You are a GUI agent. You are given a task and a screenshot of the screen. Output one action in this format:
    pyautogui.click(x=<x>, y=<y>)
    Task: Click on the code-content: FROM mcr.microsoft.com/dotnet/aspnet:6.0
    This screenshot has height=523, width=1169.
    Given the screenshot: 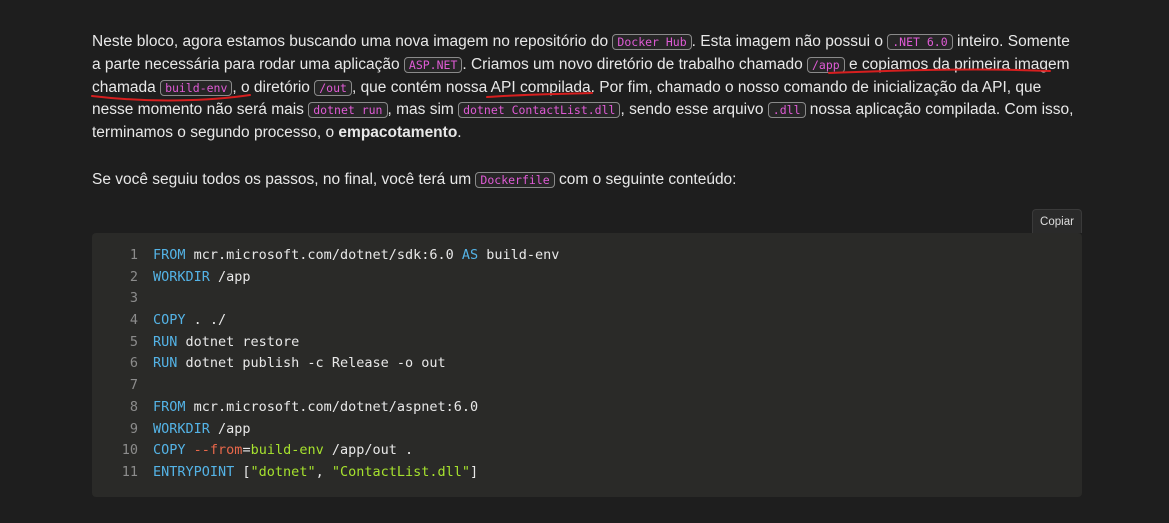 What is the action you would take?
    pyautogui.click(x=315, y=408)
    